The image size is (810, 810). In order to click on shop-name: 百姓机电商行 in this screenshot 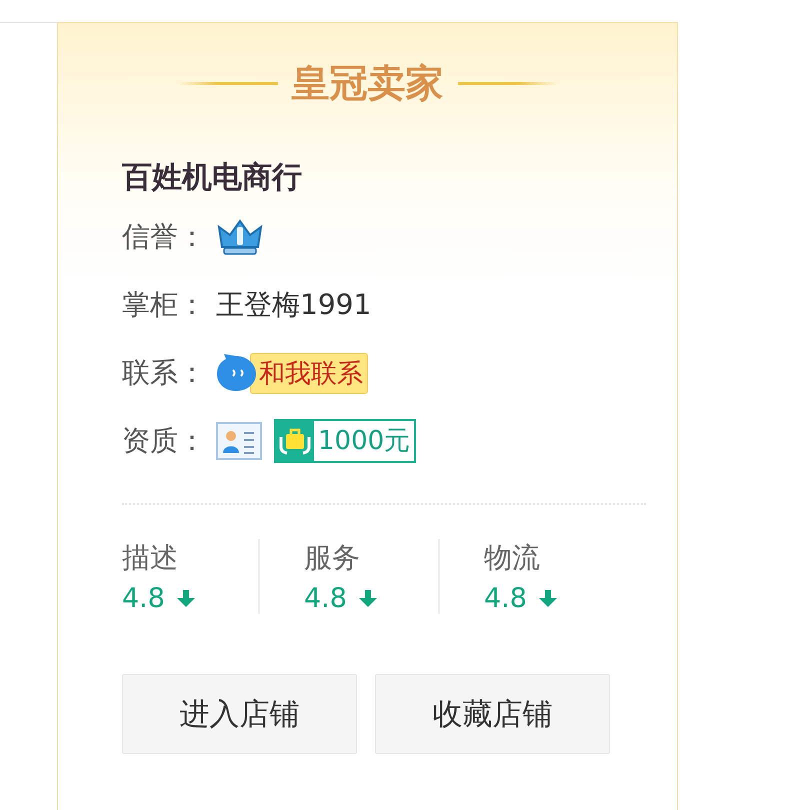, I will do `click(212, 178)`.